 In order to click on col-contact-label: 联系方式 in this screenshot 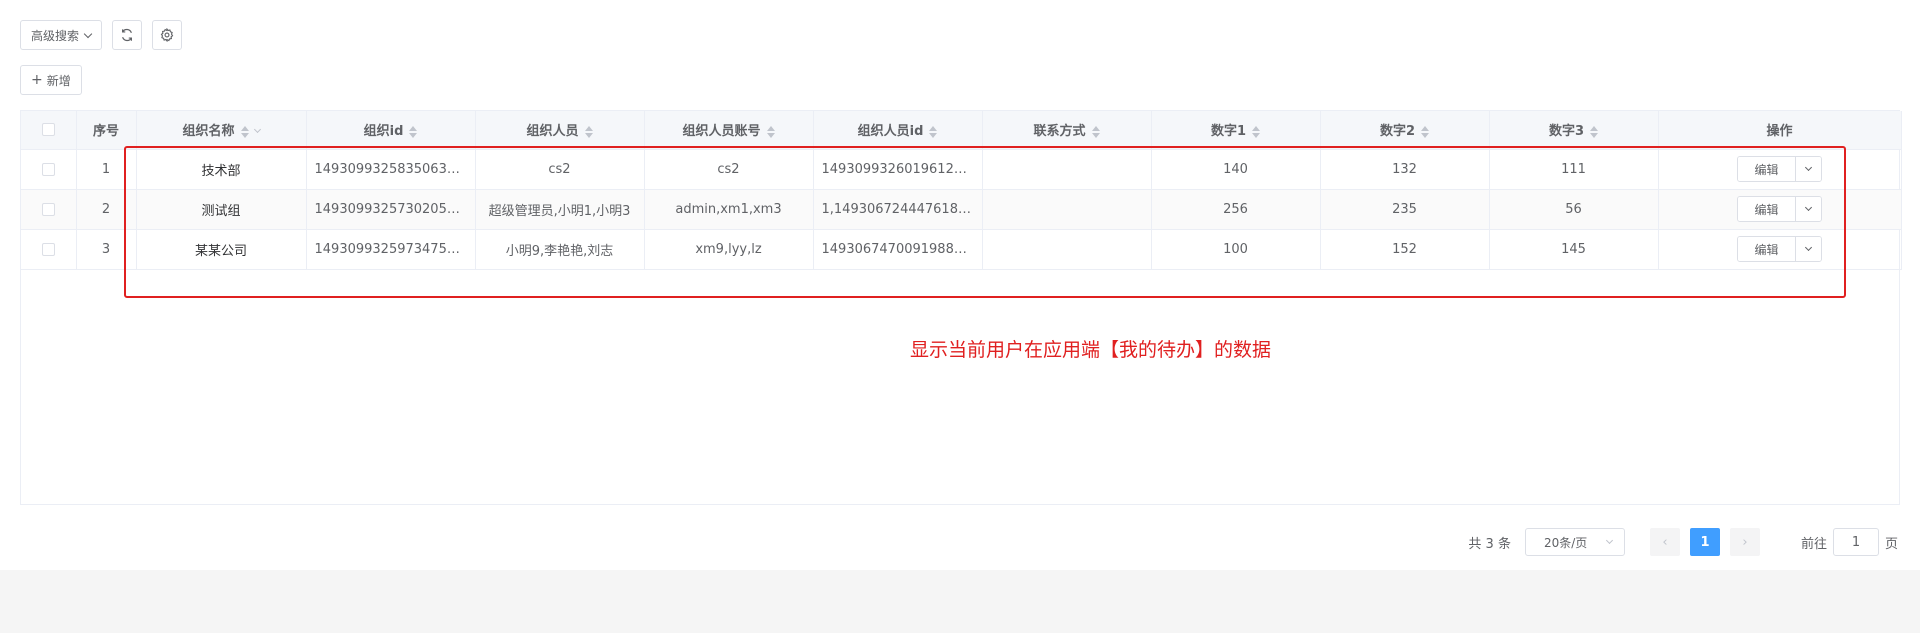, I will do `click(1059, 132)`.